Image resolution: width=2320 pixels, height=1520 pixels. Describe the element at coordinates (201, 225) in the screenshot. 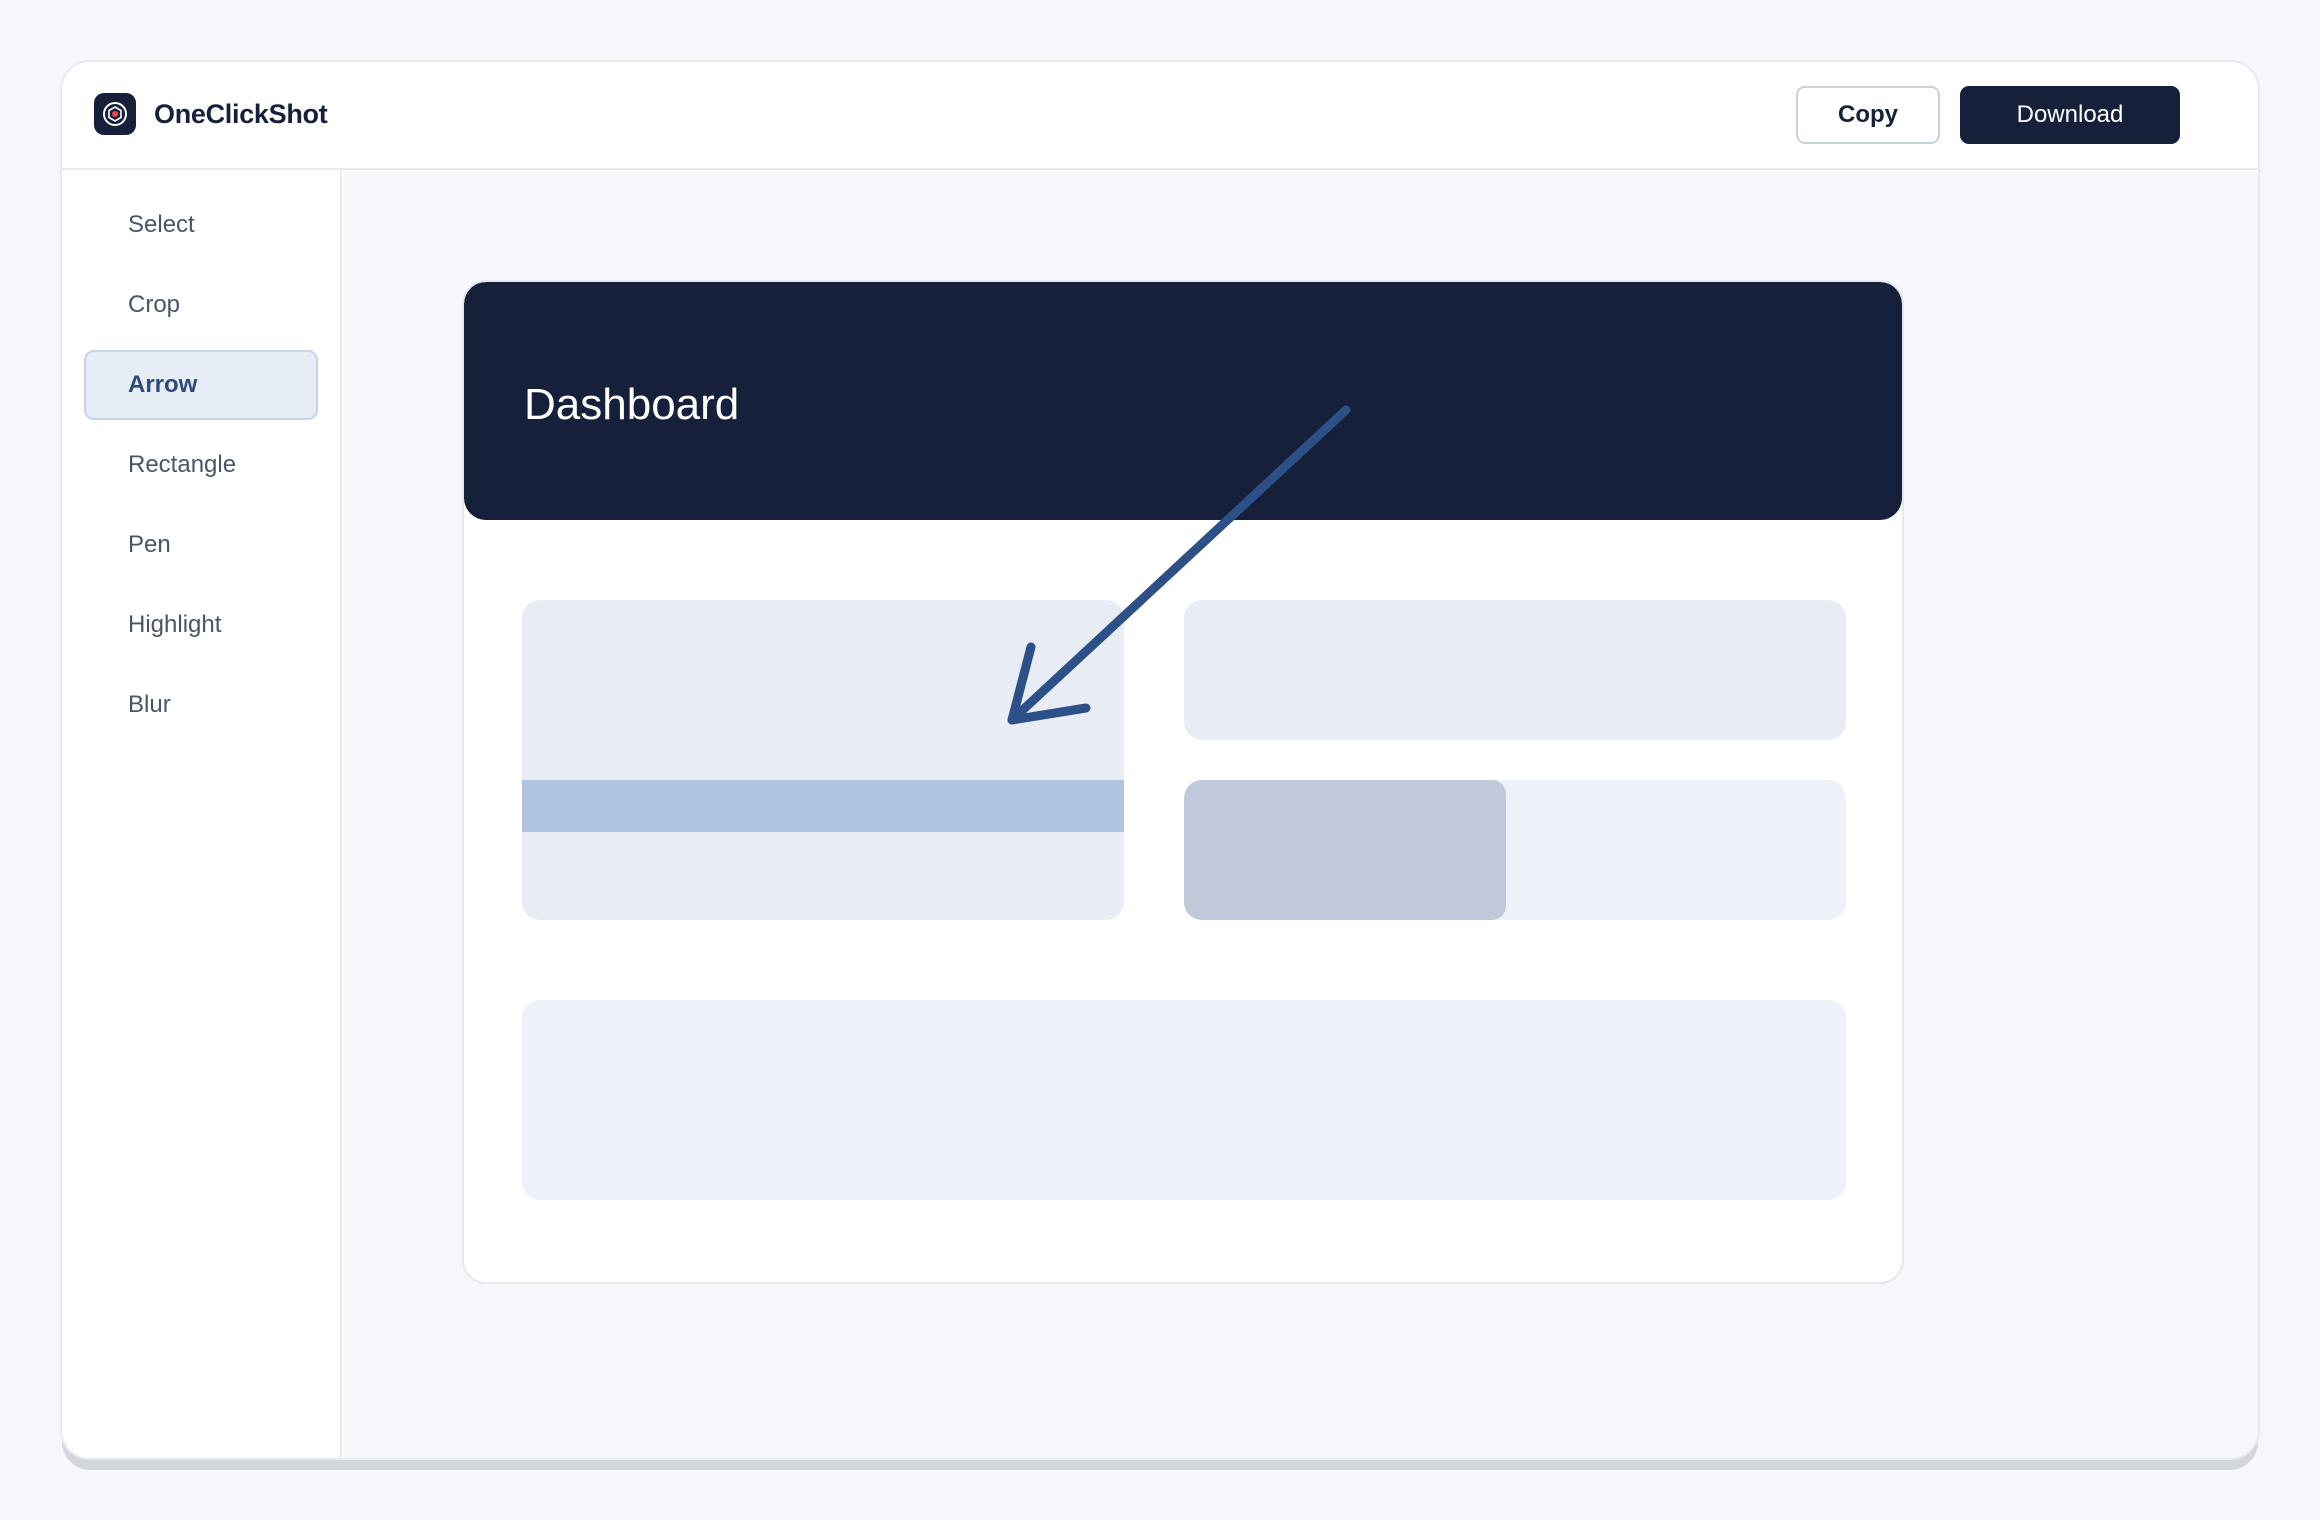

I see `tool-select: Select` at that location.